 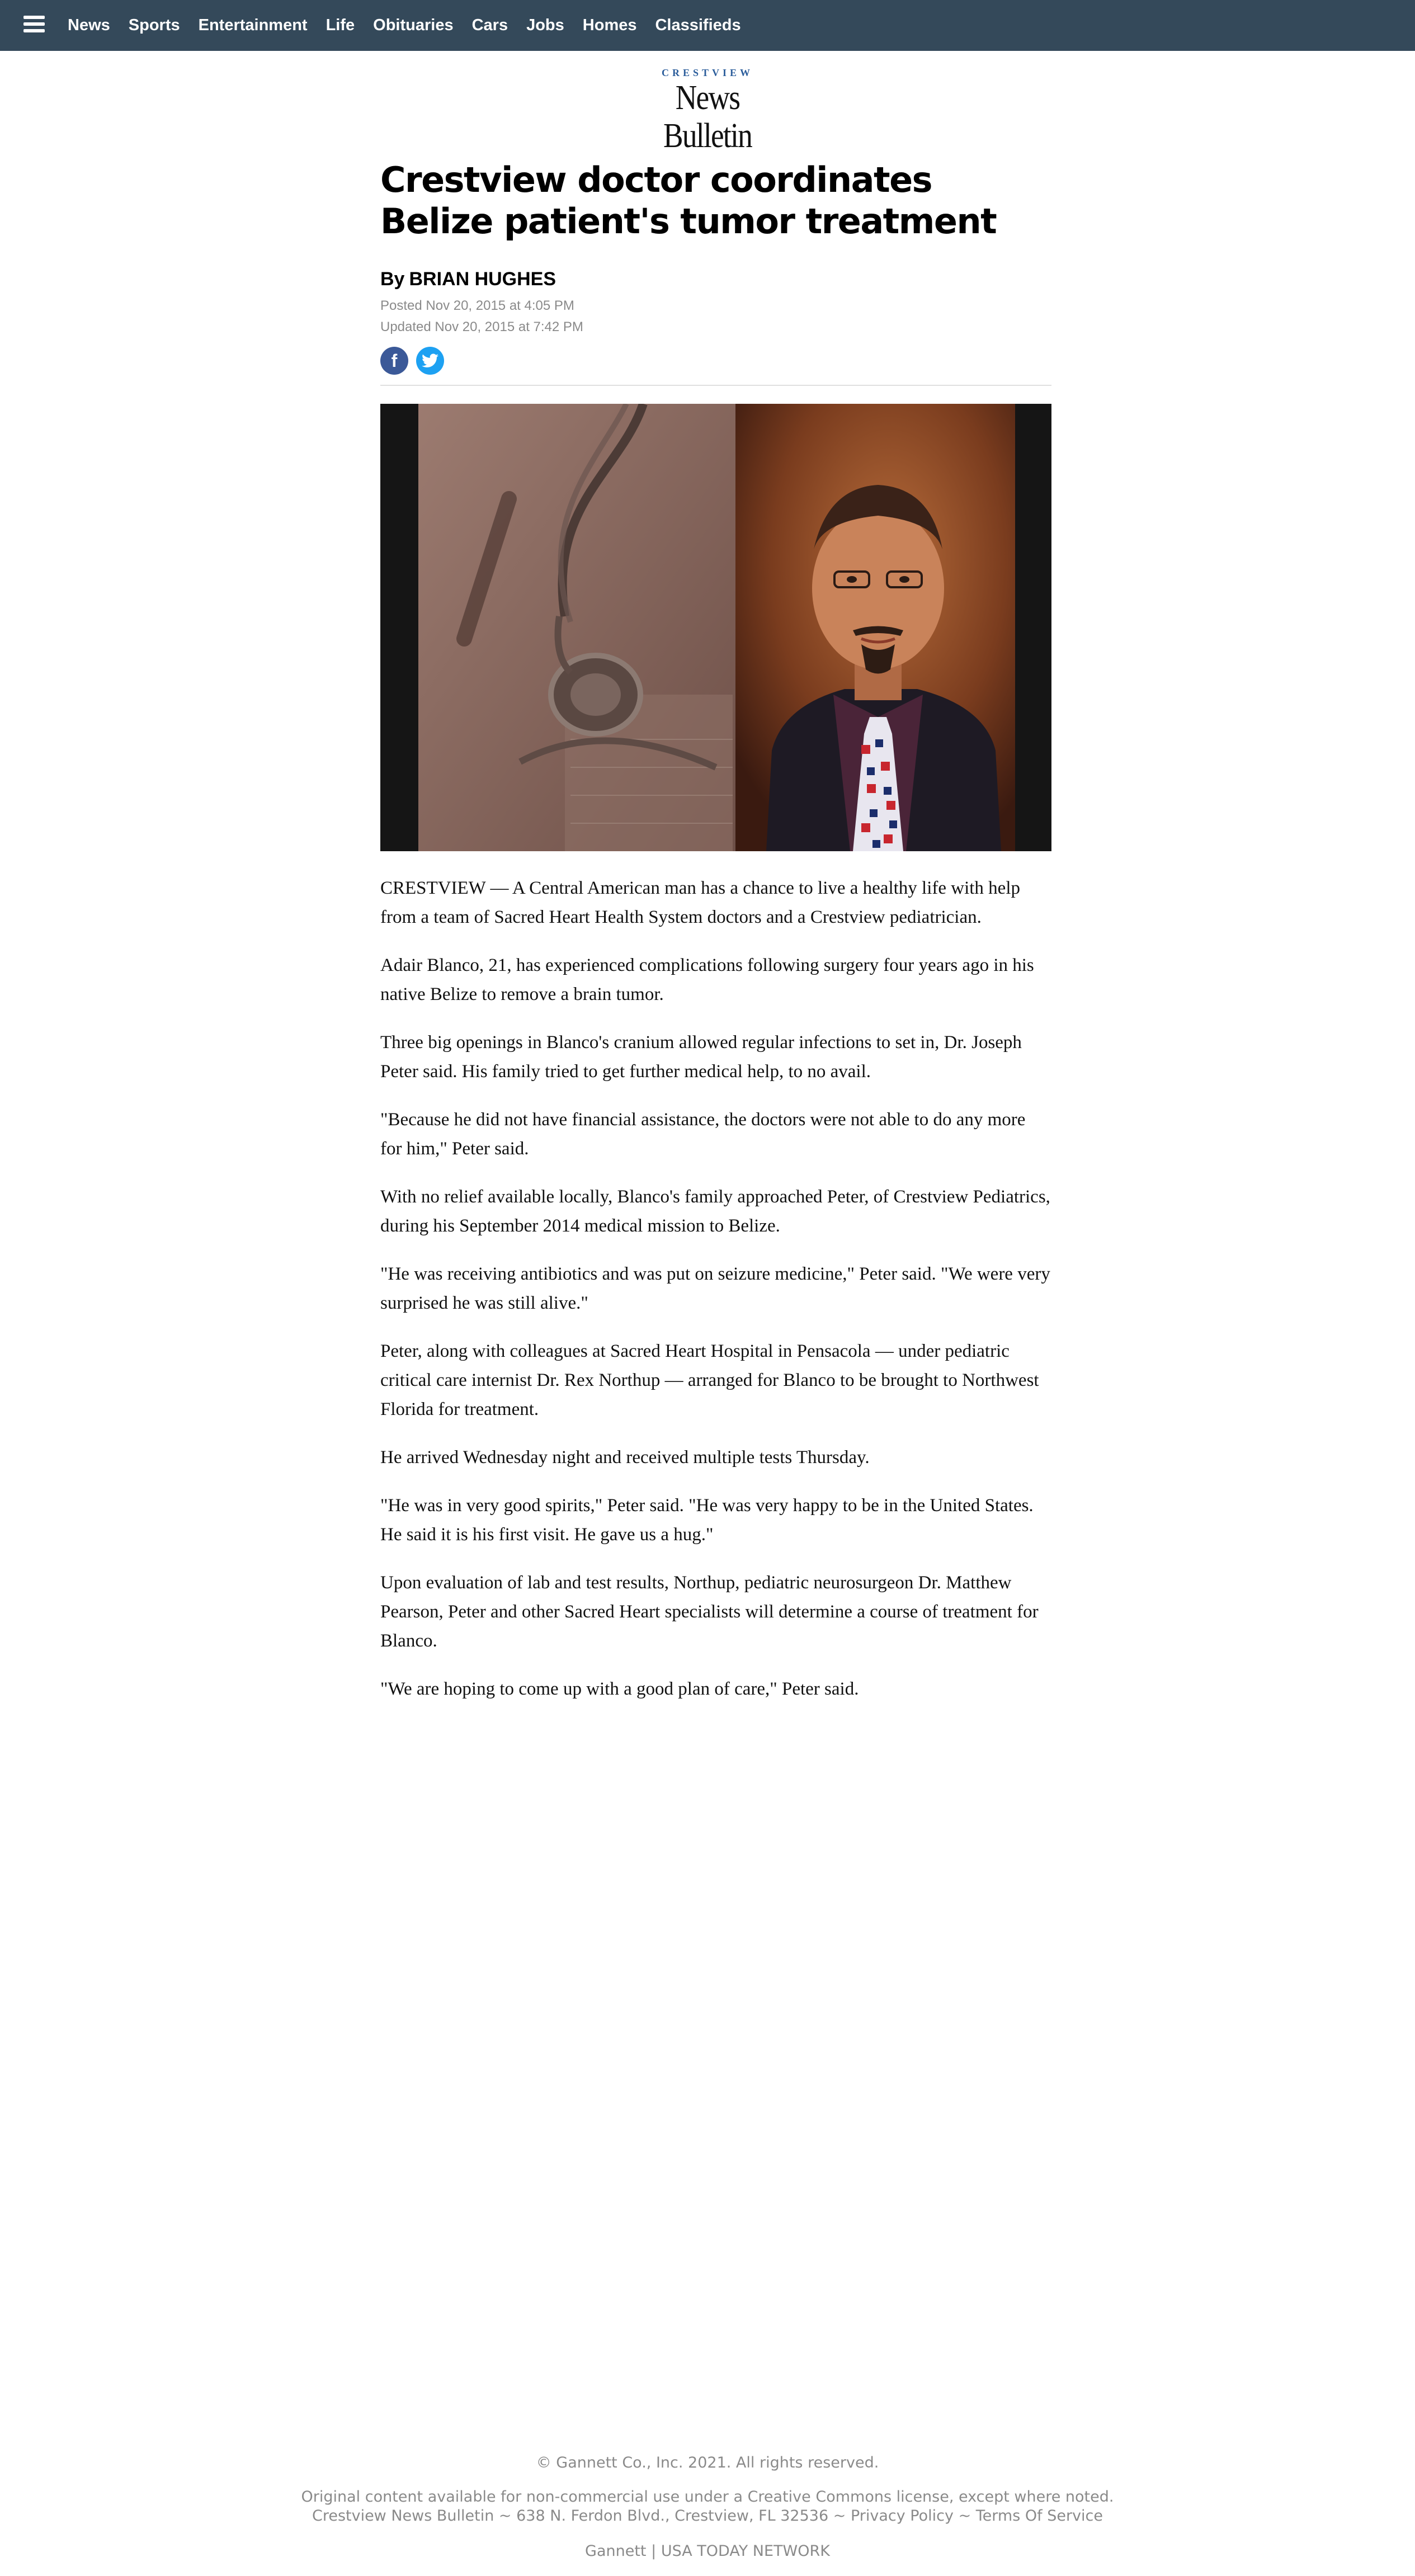 I want to click on photo-illustration, so click(x=715, y=627).